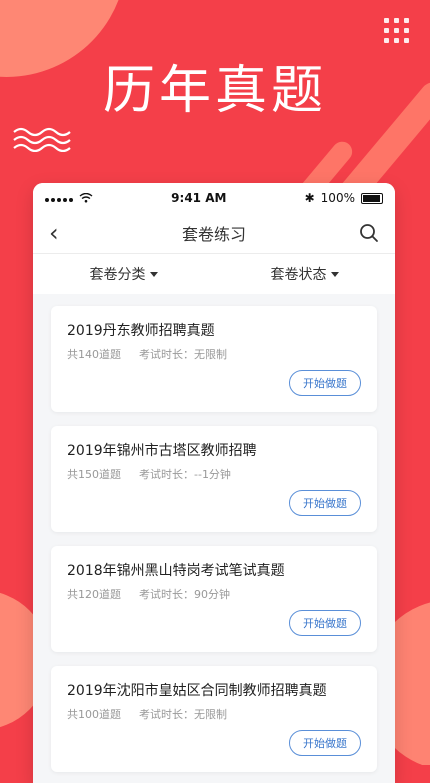  I want to click on paper-title: 2019年锦州市古塔区教师招聘, so click(162, 451).